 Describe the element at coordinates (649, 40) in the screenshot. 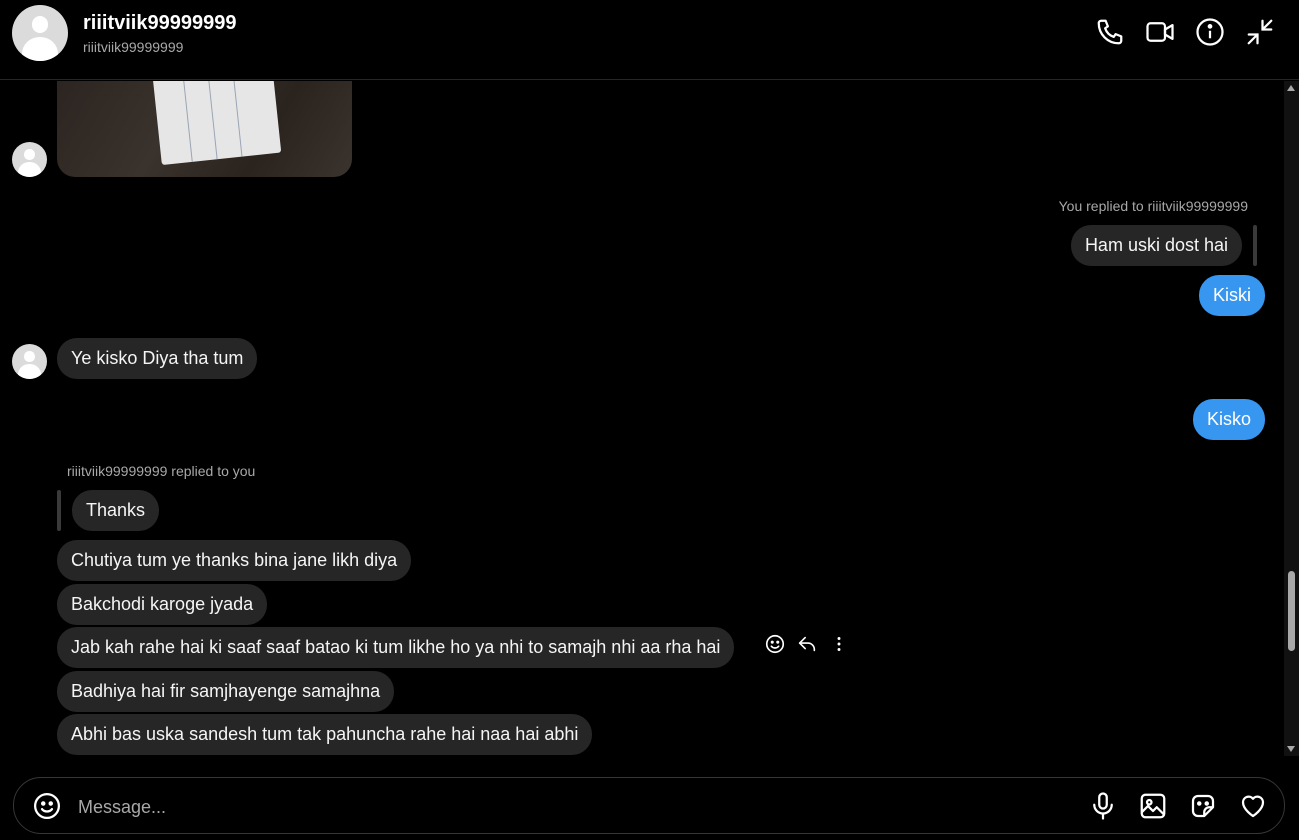

I see `chat-header: riiitviik99999999 riiitviik99999999` at that location.